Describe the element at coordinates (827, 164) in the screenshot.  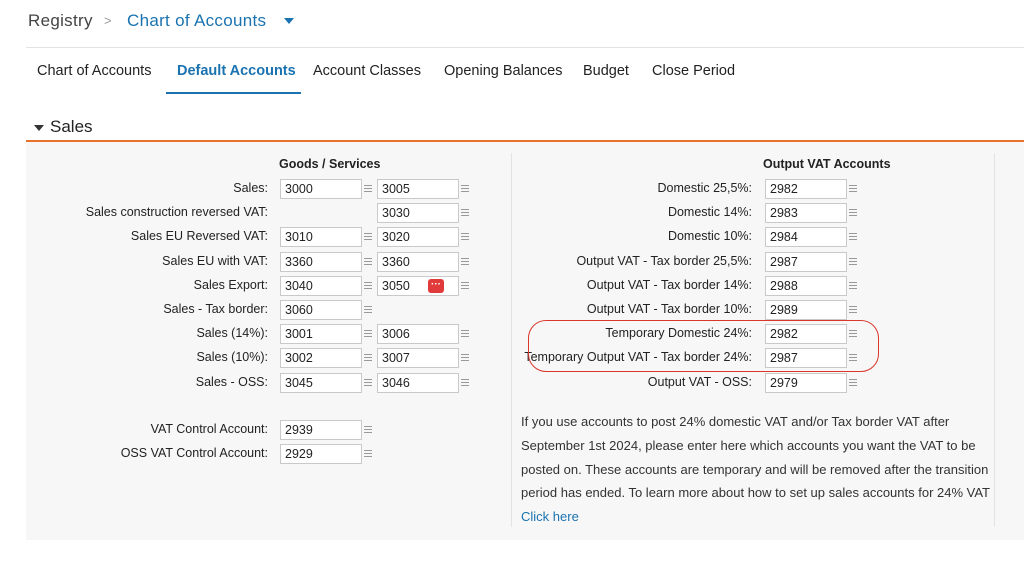
I see `output-vat-heading: Output VAT Accounts` at that location.